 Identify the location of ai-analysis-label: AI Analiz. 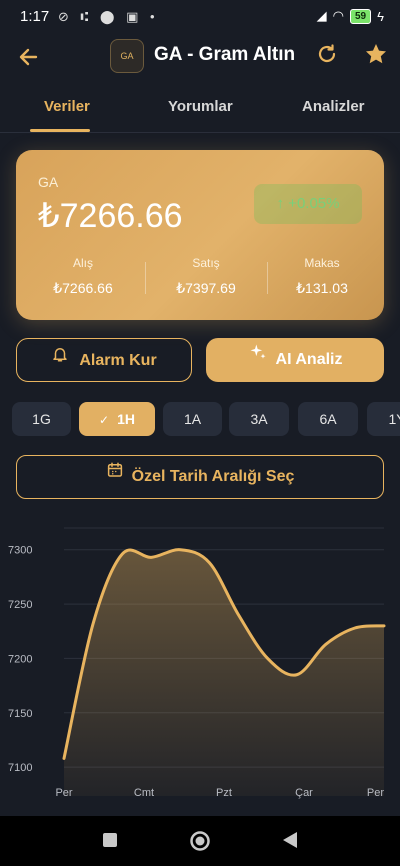
(309, 359).